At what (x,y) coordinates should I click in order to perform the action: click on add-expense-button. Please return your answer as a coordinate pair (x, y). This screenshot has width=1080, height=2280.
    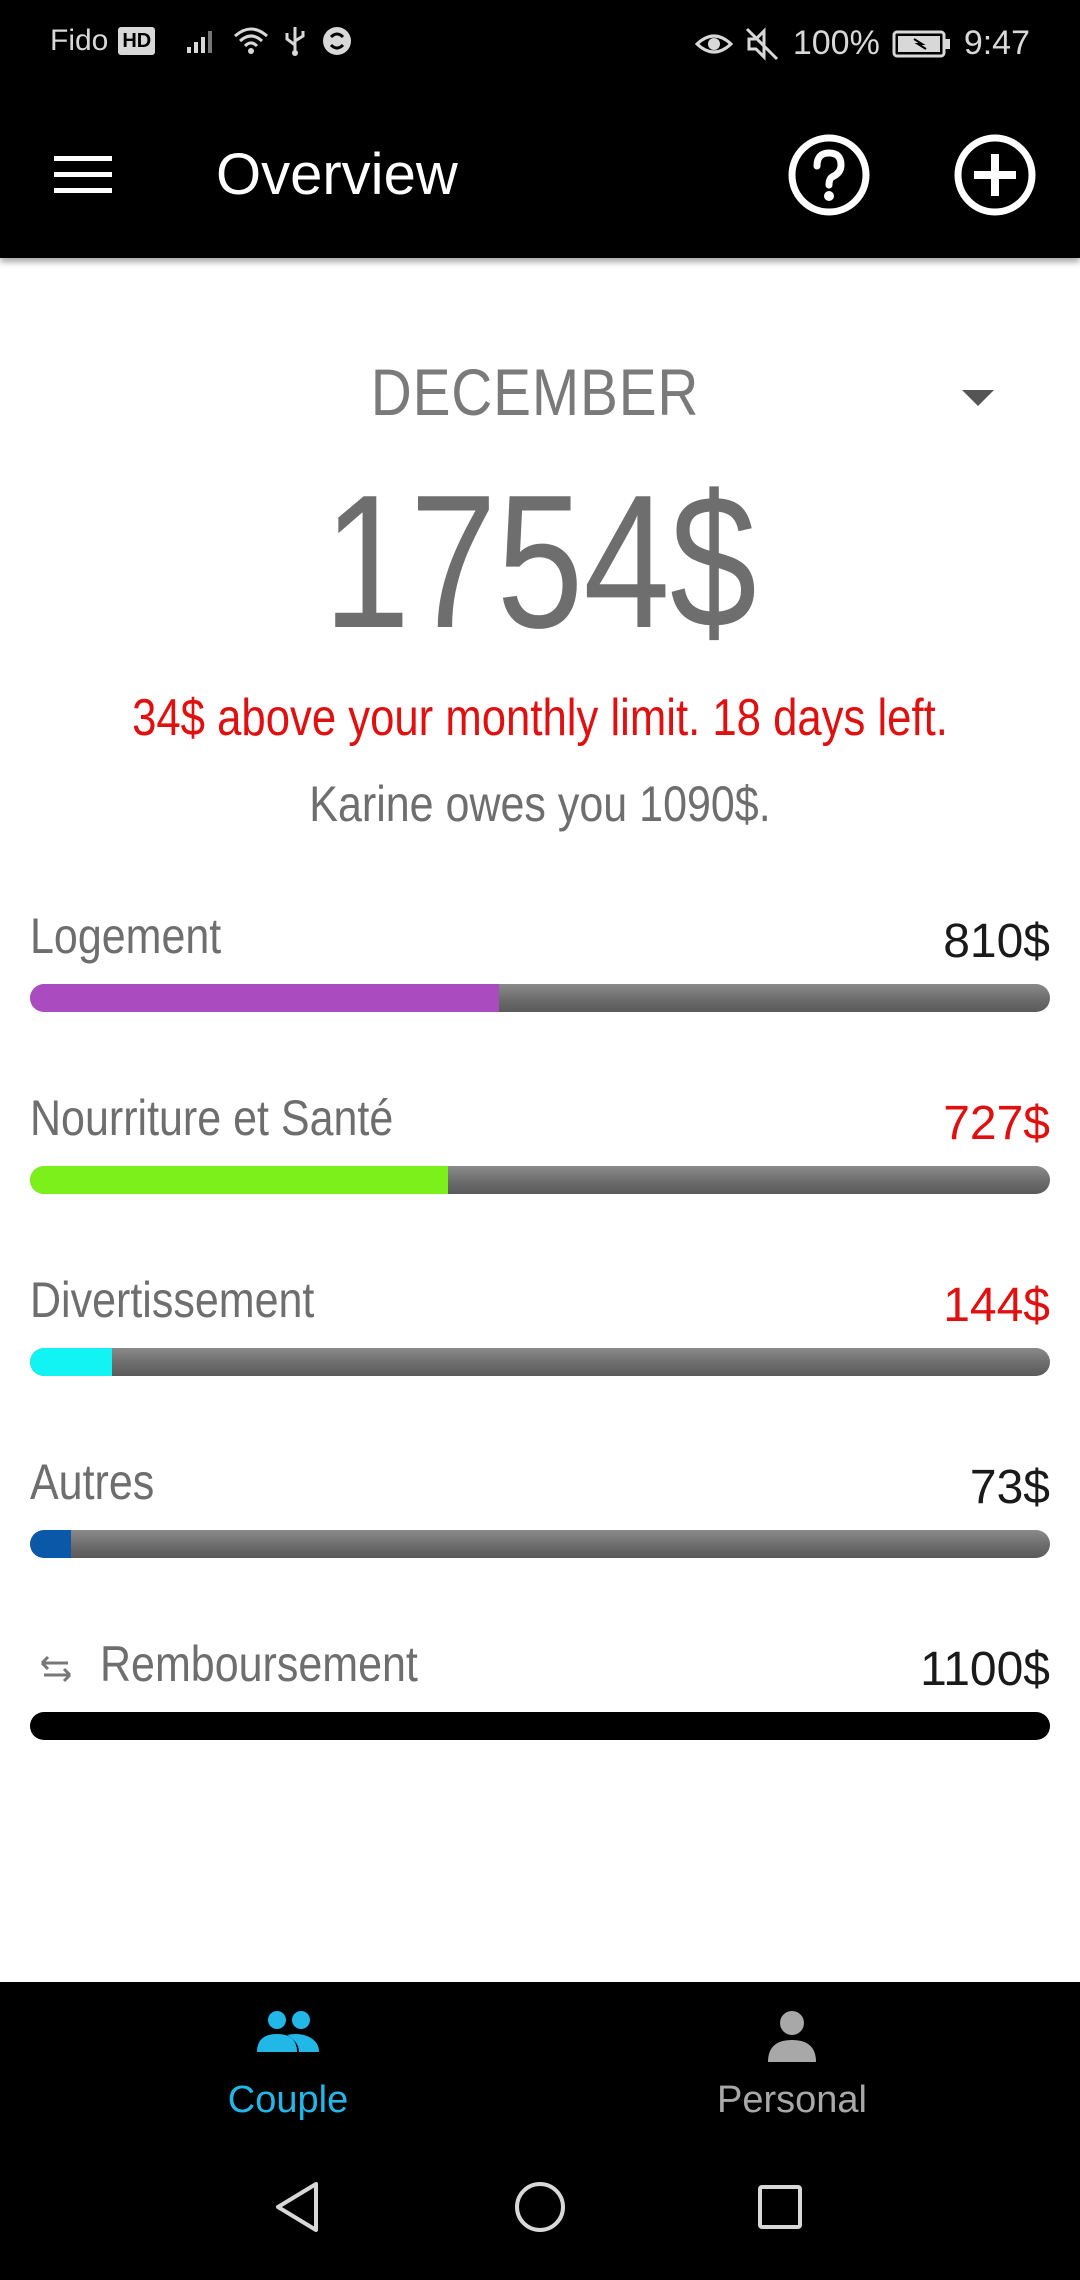
    Looking at the image, I should click on (995, 175).